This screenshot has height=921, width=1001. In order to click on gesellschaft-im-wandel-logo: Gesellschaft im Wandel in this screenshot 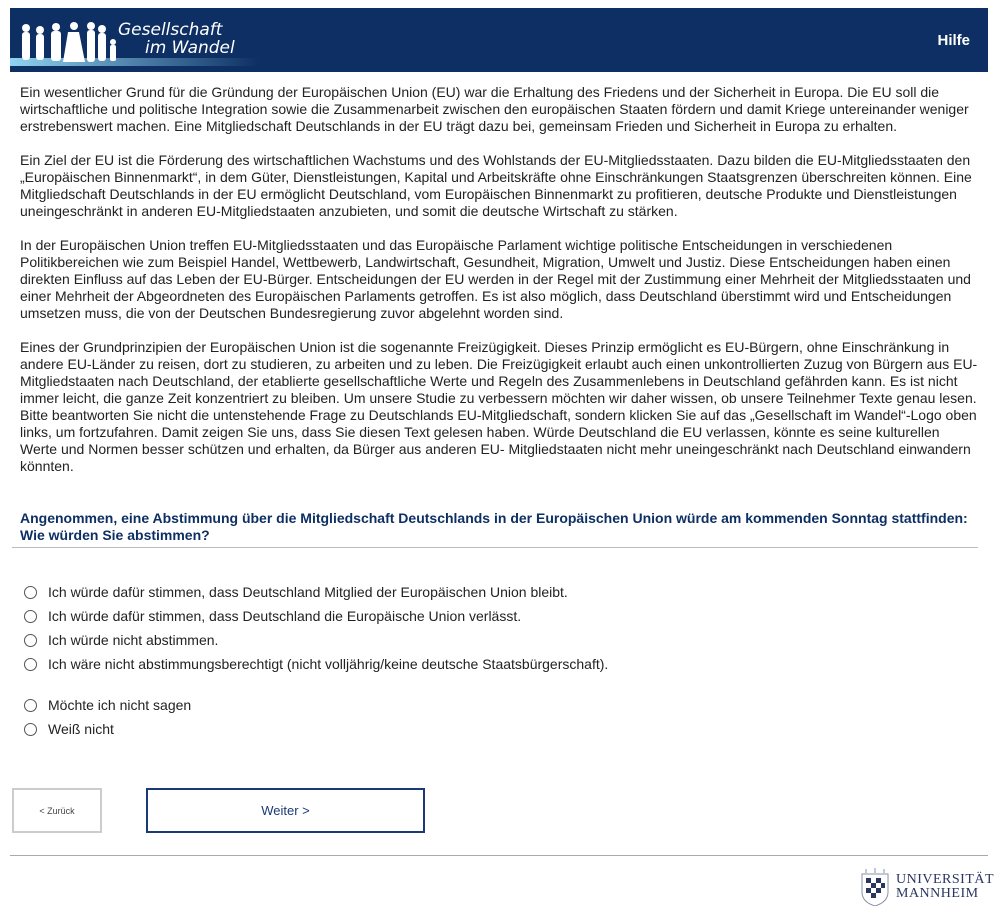, I will do `click(135, 40)`.